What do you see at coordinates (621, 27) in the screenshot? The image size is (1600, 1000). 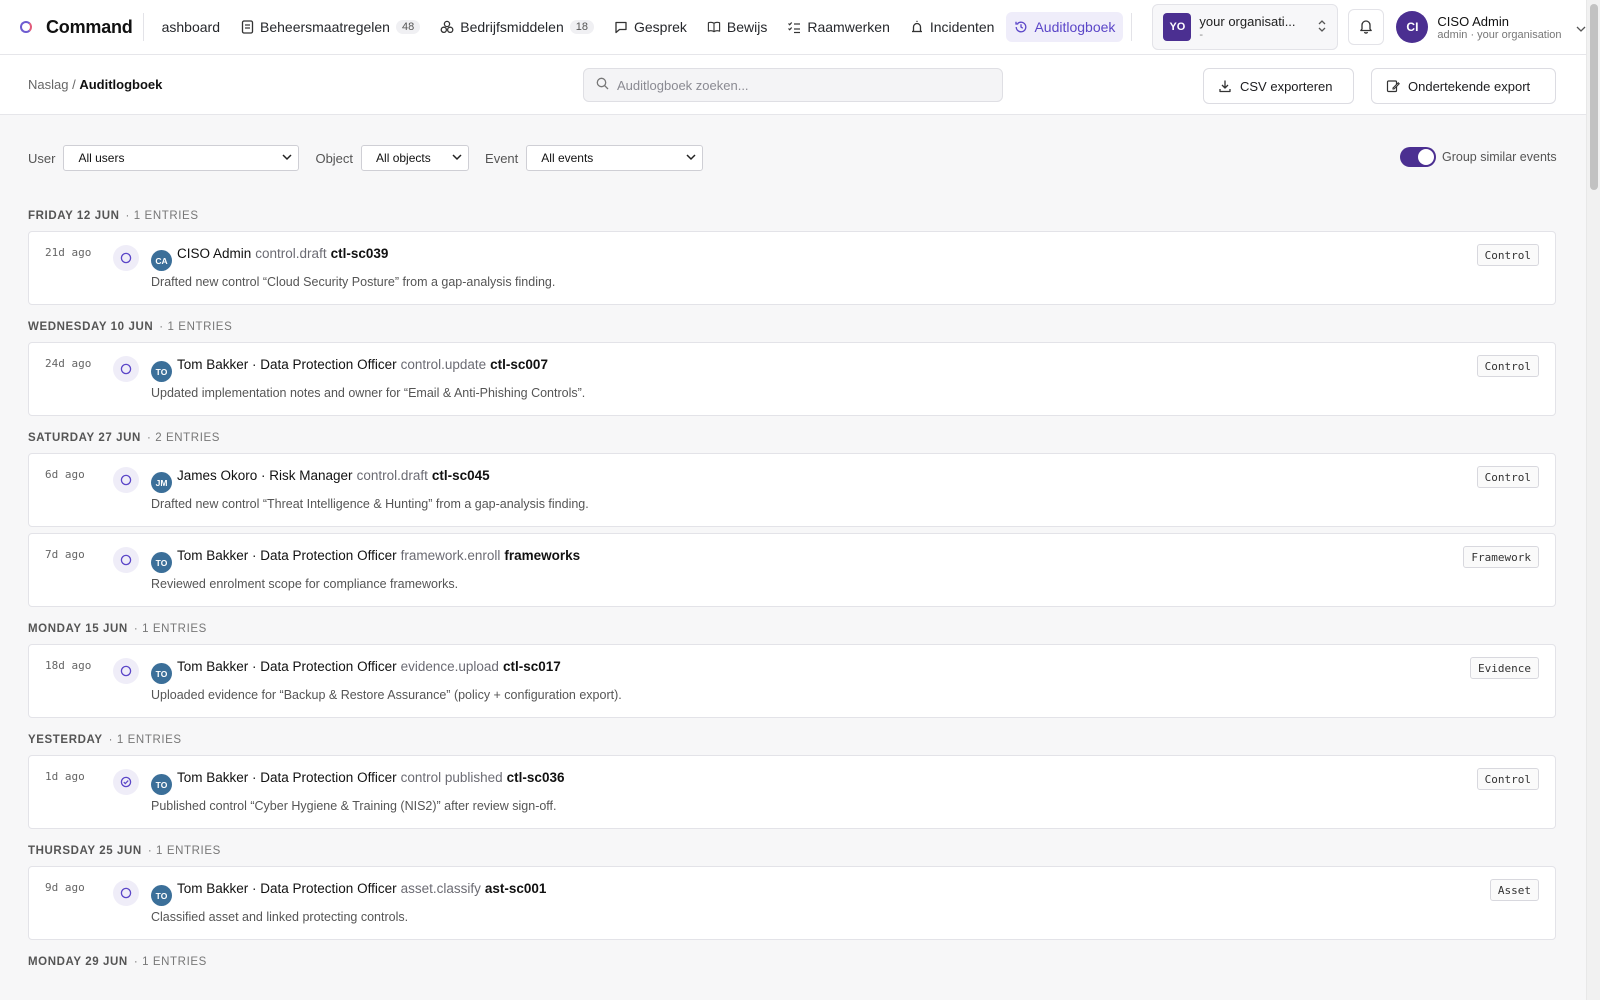 I see `chat-bubble-icon` at bounding box center [621, 27].